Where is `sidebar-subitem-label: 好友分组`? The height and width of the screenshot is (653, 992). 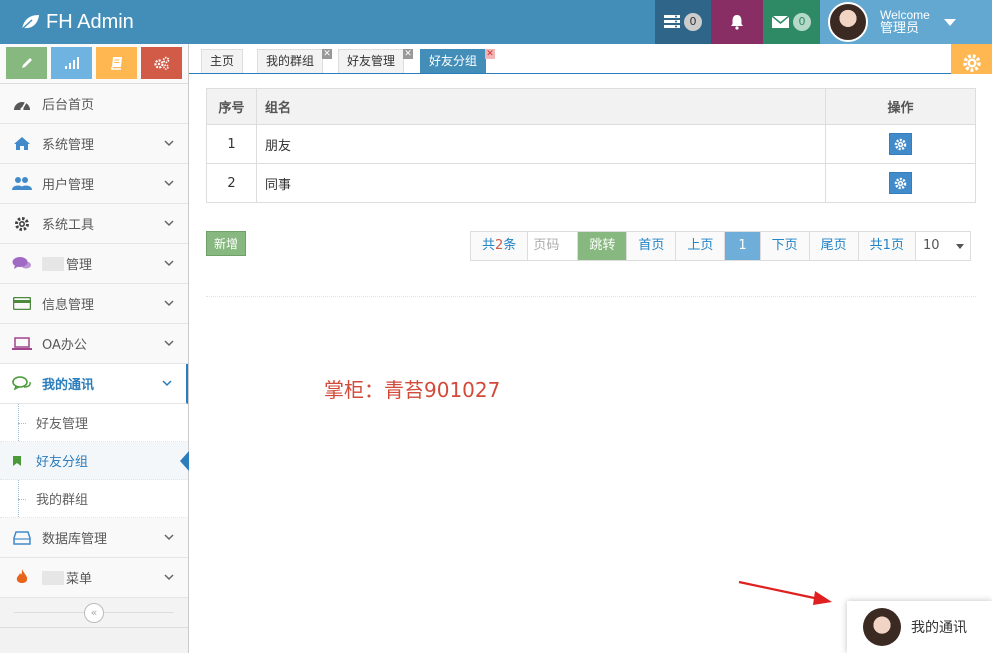
sidebar-subitem-label: 好友分组 is located at coordinates (62, 462).